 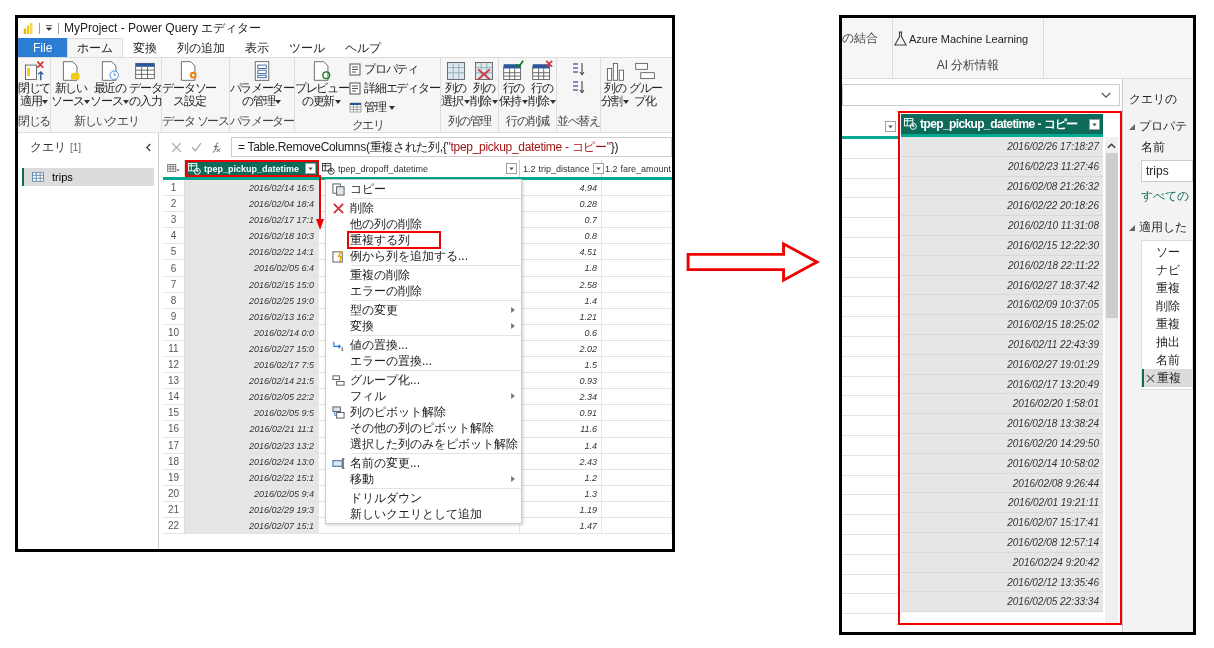 What do you see at coordinates (1002, 602) in the screenshot?
I see `table-cell: 2016/02/05 22:33:34` at bounding box center [1002, 602].